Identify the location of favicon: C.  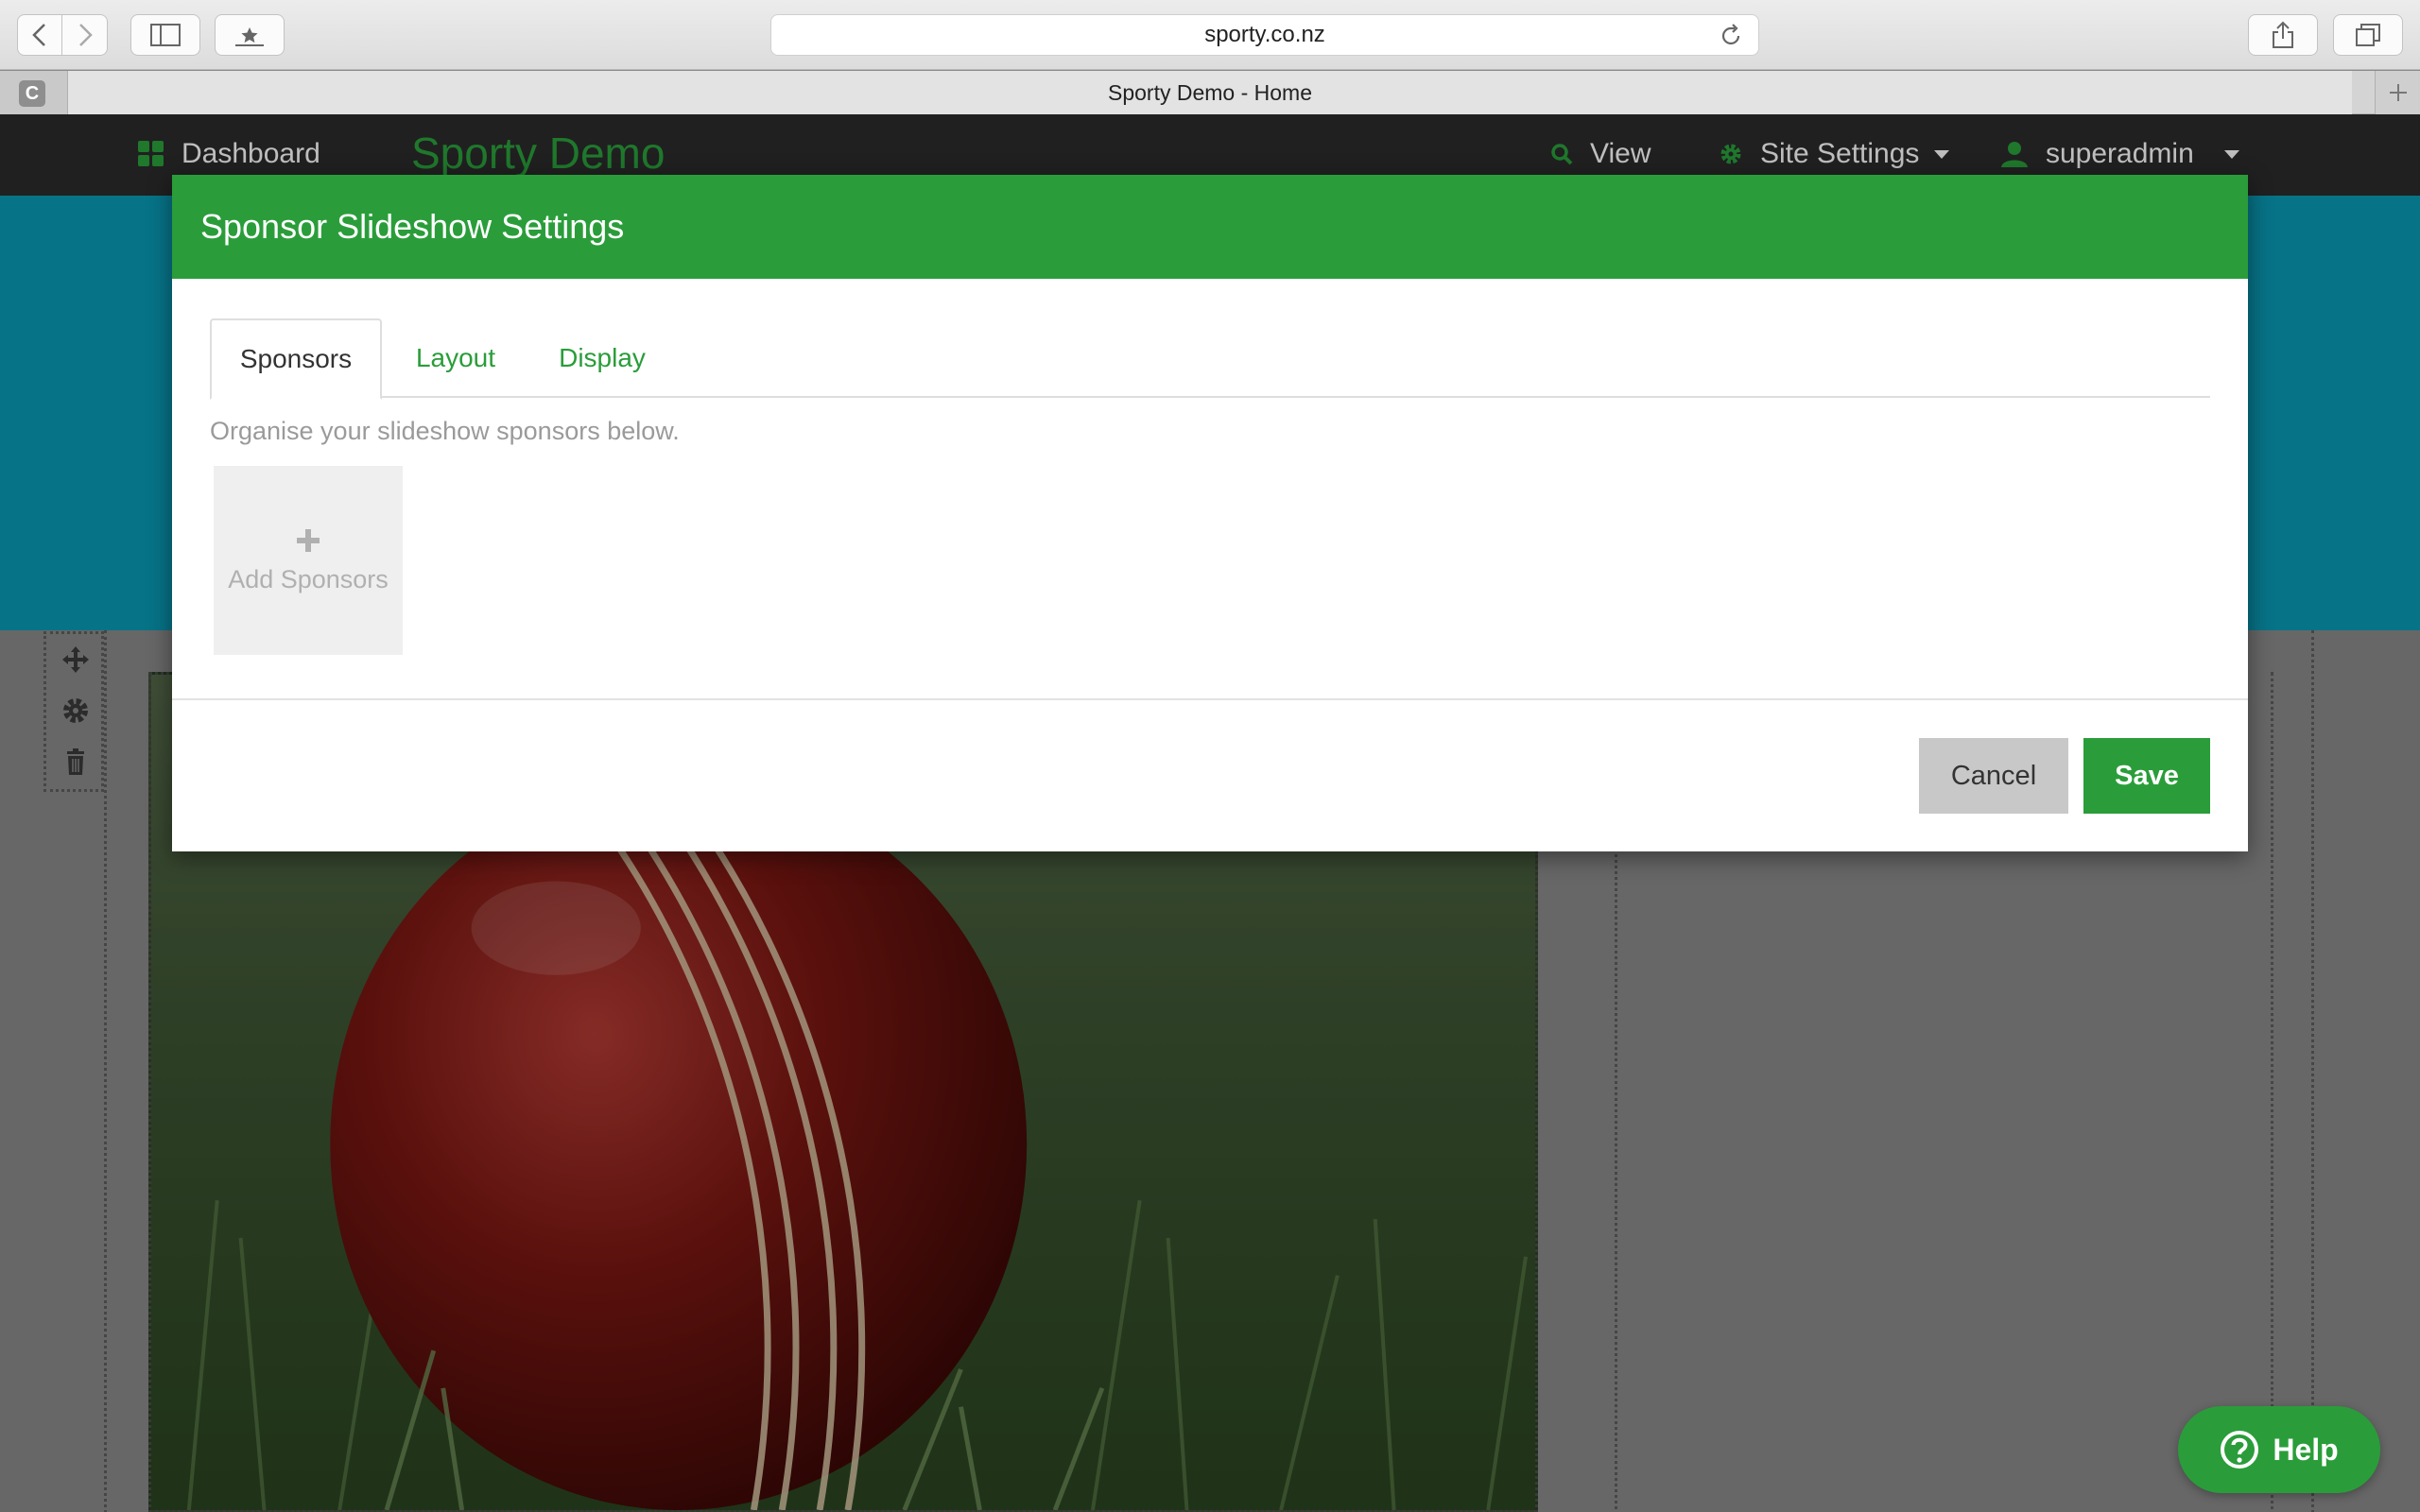
(32, 93).